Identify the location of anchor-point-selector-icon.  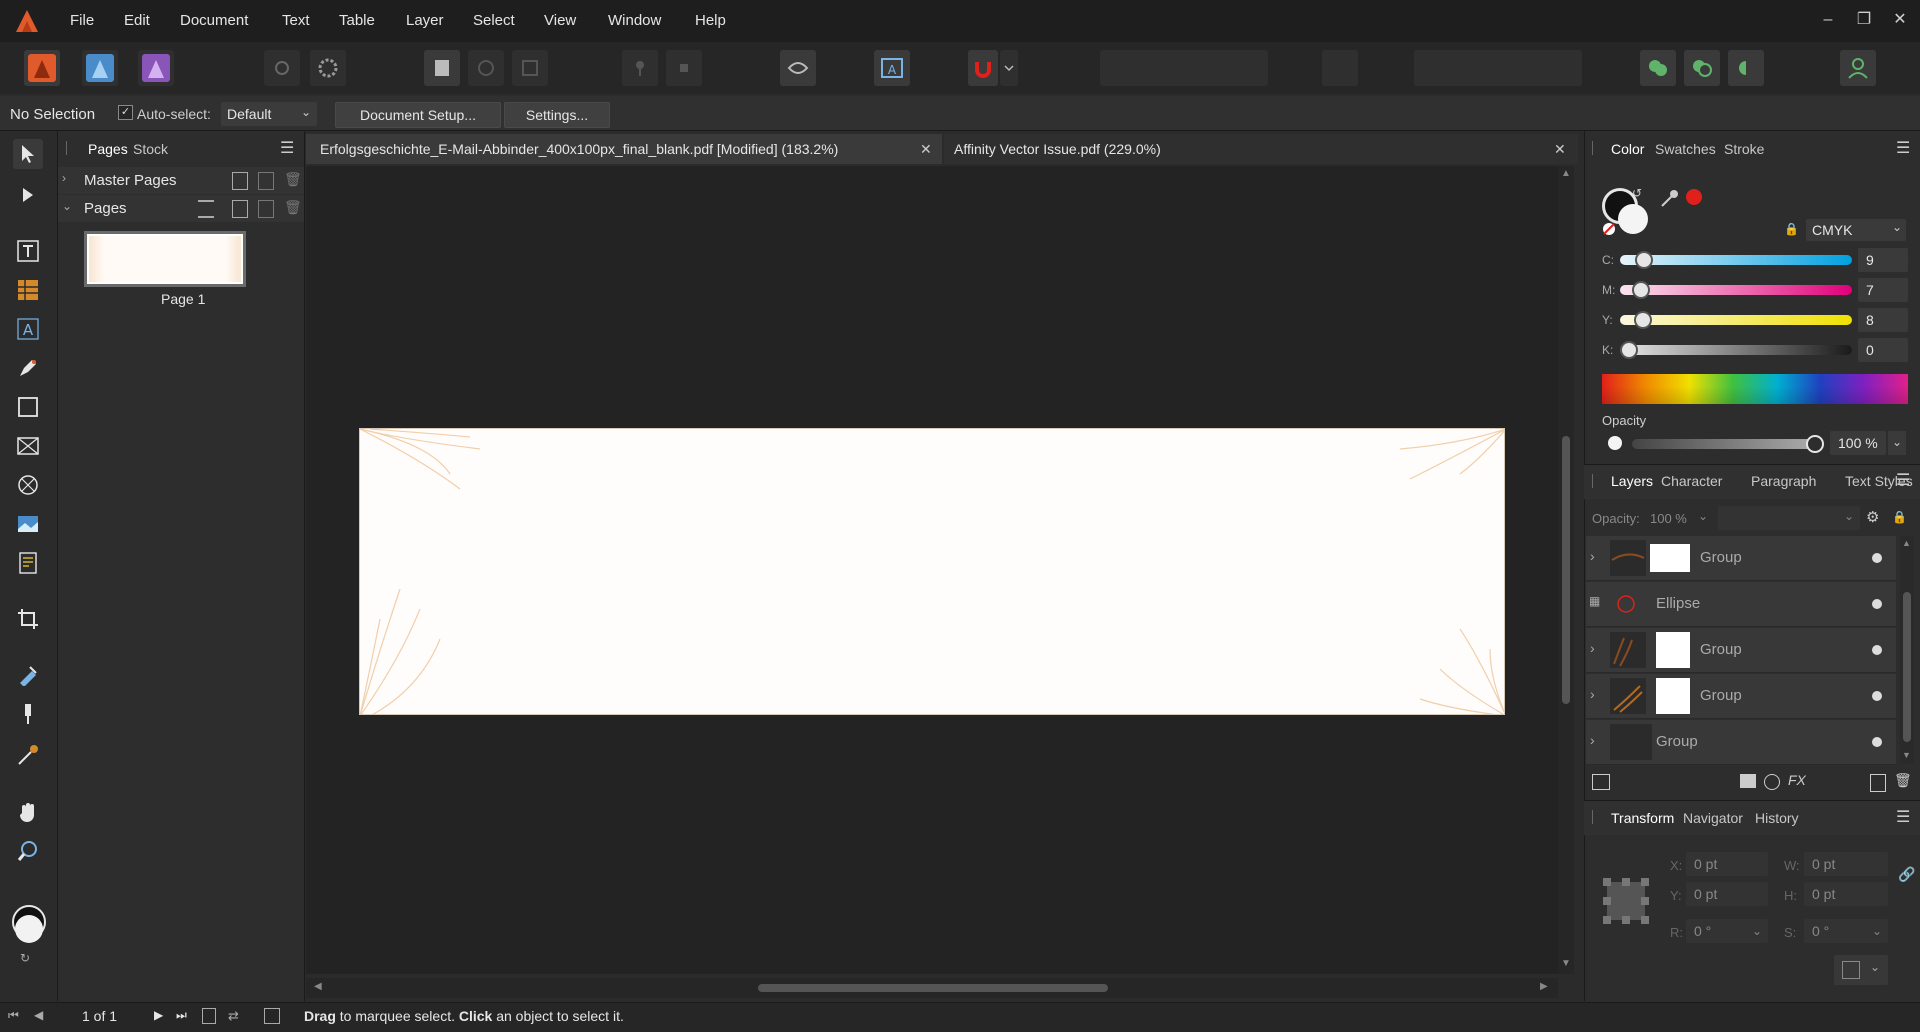
(1626, 901).